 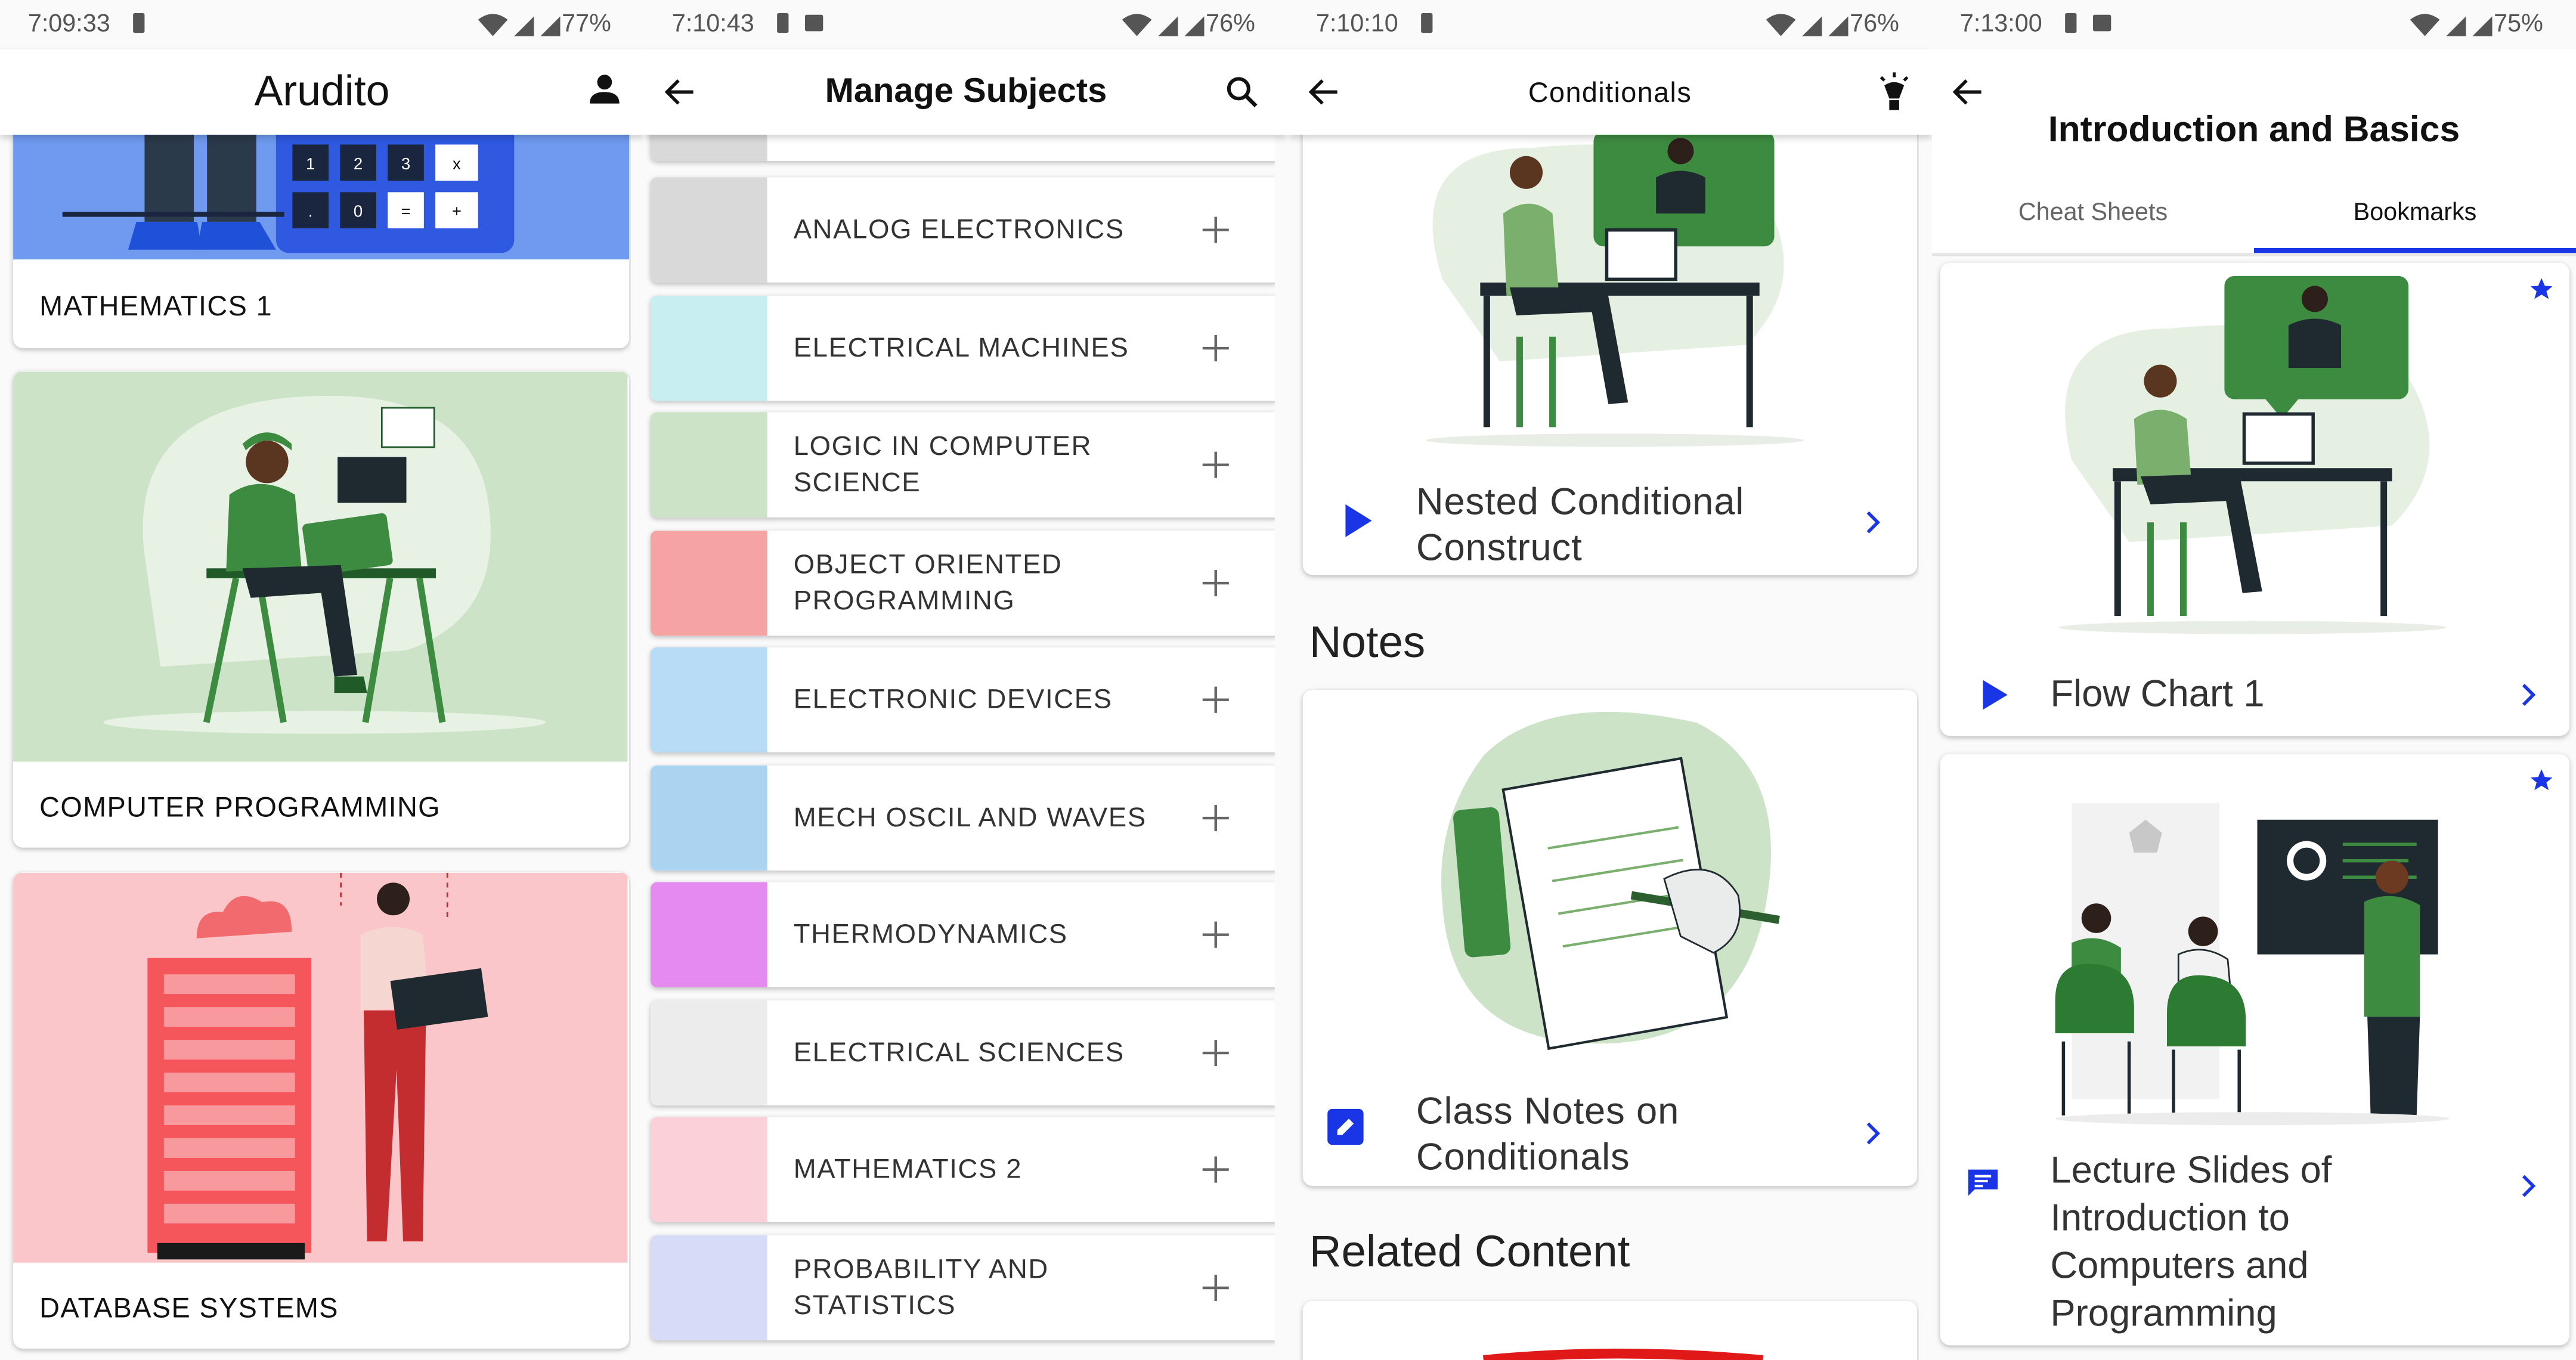 What do you see at coordinates (2254, 254) in the screenshot?
I see `tab-divider` at bounding box center [2254, 254].